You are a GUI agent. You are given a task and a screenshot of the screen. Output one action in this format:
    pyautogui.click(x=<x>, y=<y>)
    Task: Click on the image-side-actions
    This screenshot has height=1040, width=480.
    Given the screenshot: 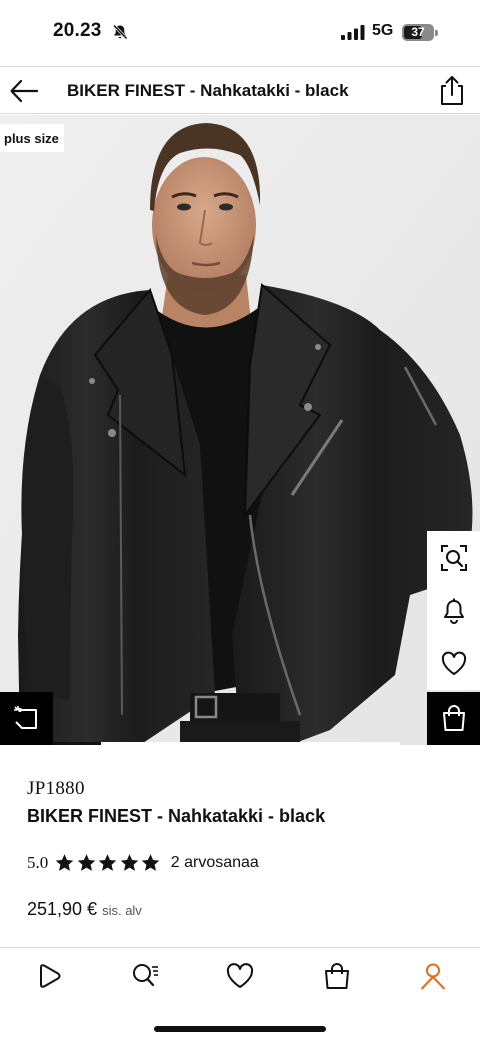 What is the action you would take?
    pyautogui.click(x=453, y=610)
    